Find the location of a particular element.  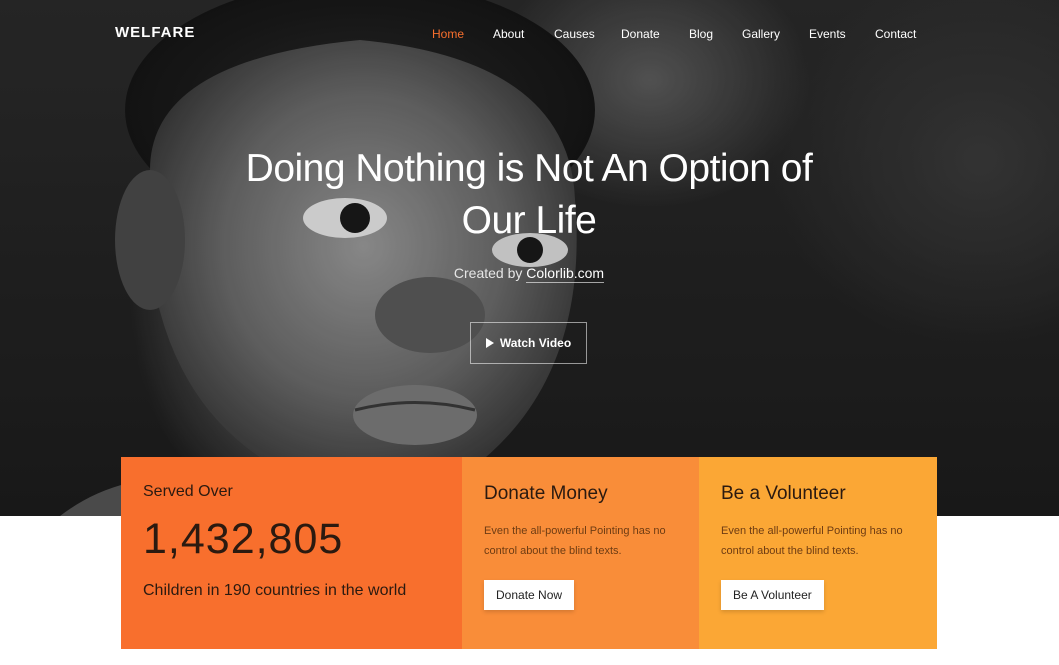

nav-item-about: About is located at coordinates (508, 34).